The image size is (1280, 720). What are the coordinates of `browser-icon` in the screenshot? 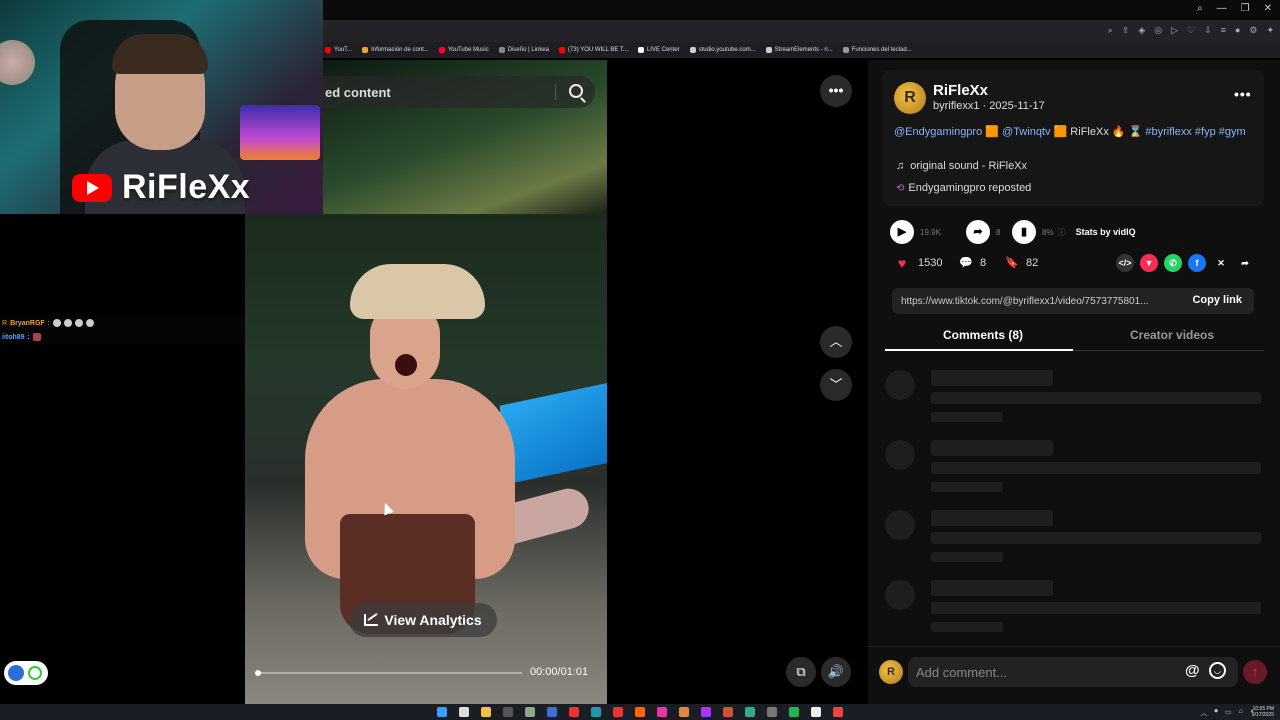 It's located at (574, 712).